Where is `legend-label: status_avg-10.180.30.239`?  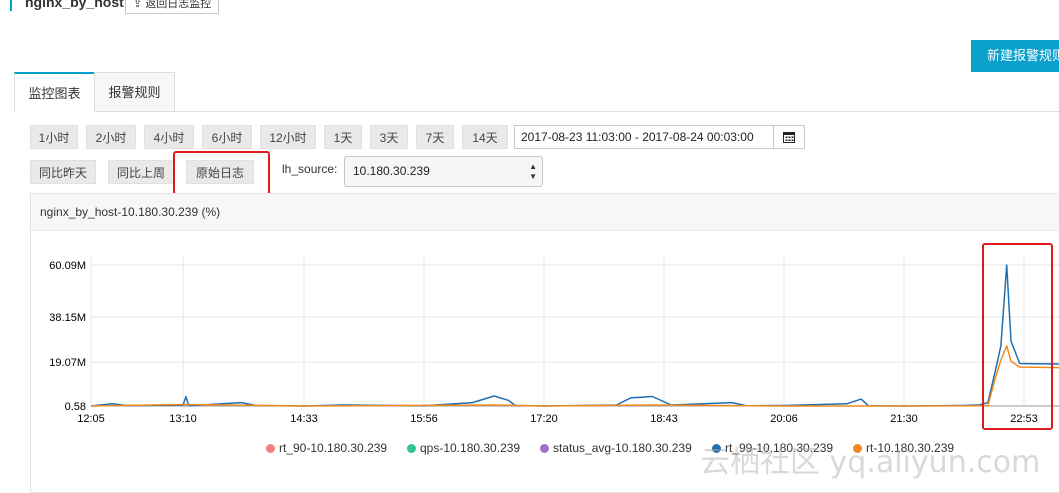
legend-label: status_avg-10.180.30.239 is located at coordinates (622, 448).